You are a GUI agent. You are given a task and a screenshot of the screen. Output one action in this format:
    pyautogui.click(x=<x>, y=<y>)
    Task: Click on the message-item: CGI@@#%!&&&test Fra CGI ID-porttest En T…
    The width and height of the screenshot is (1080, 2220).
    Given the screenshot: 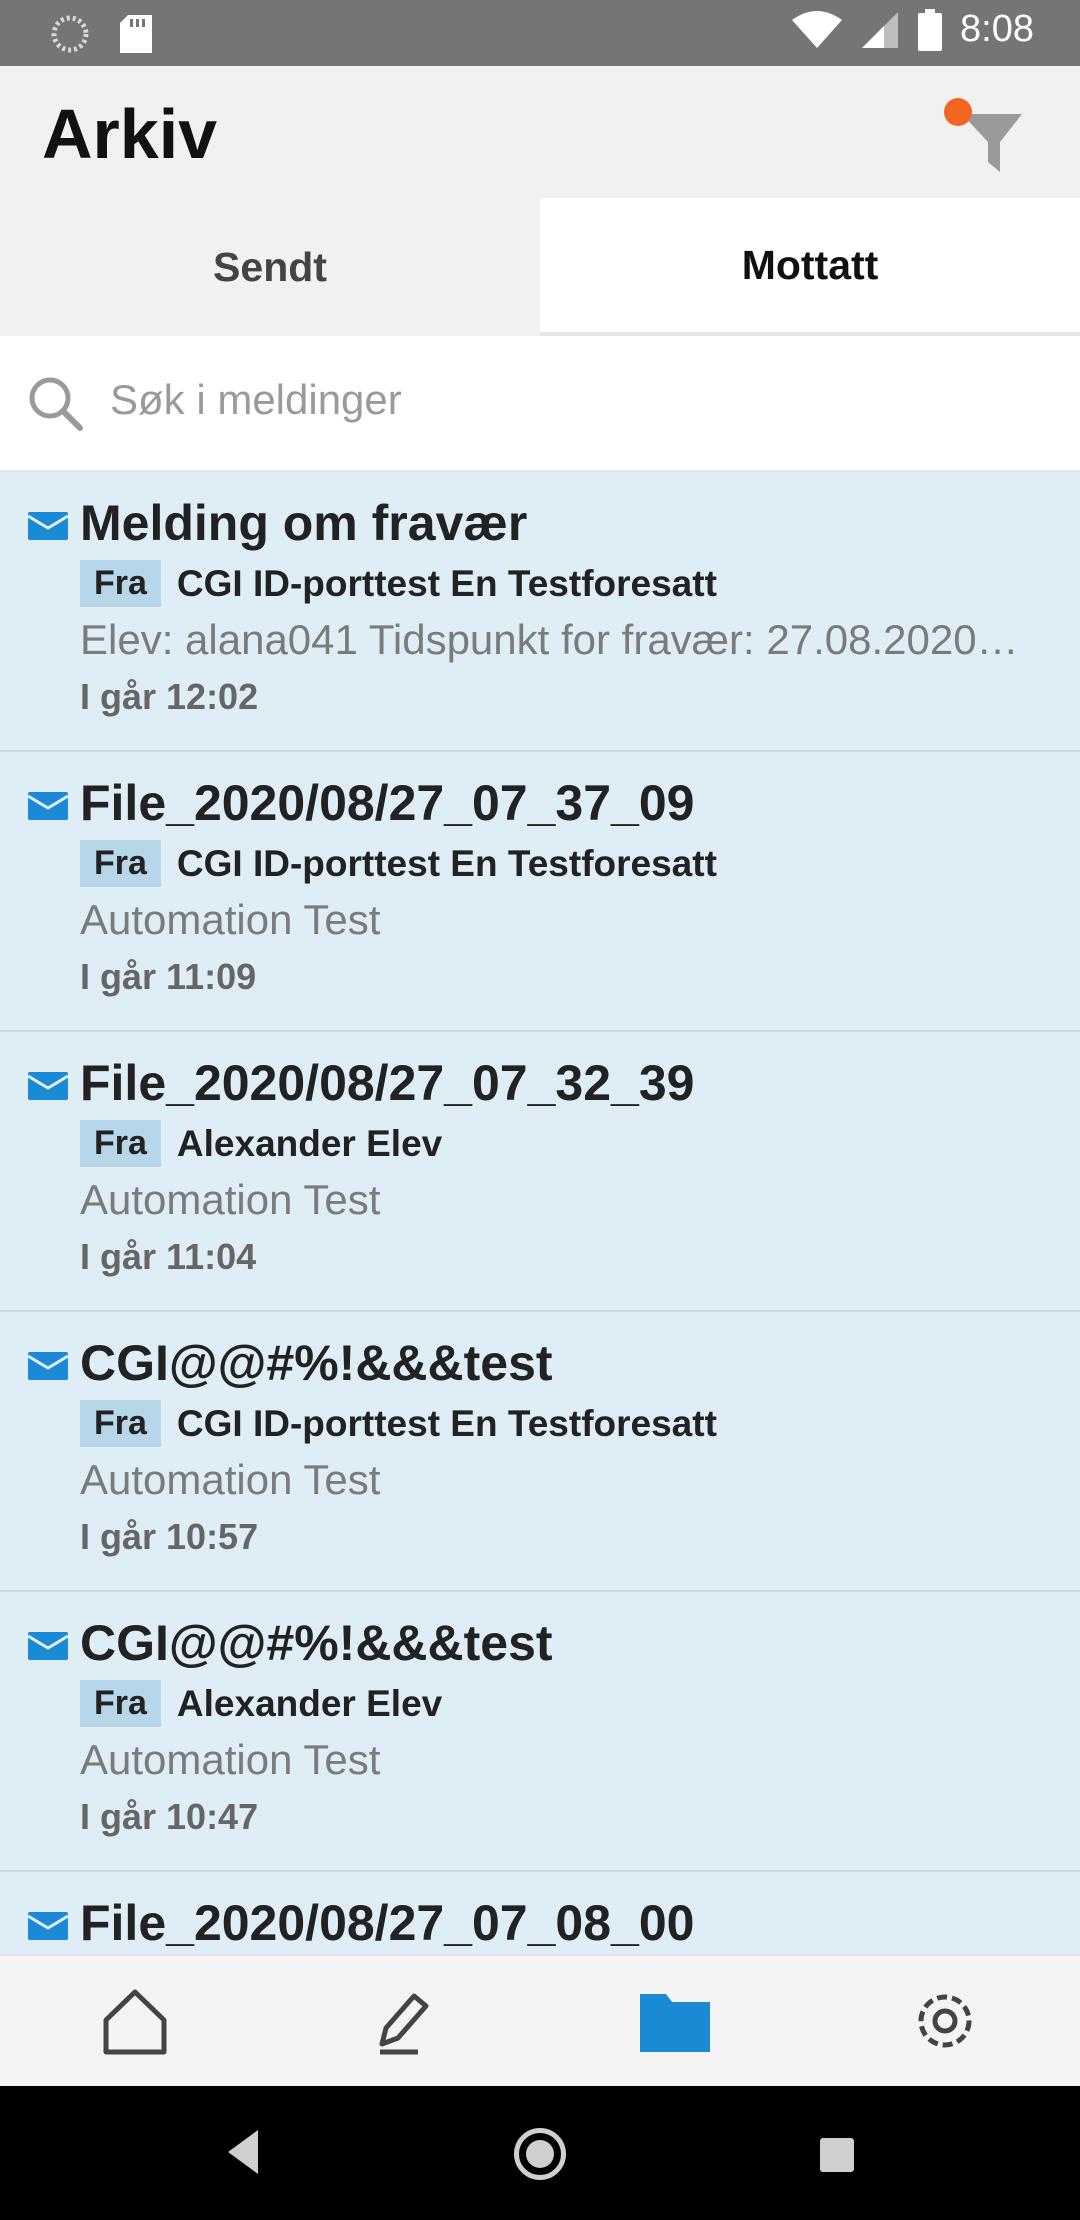 What is the action you would take?
    pyautogui.click(x=540, y=1452)
    